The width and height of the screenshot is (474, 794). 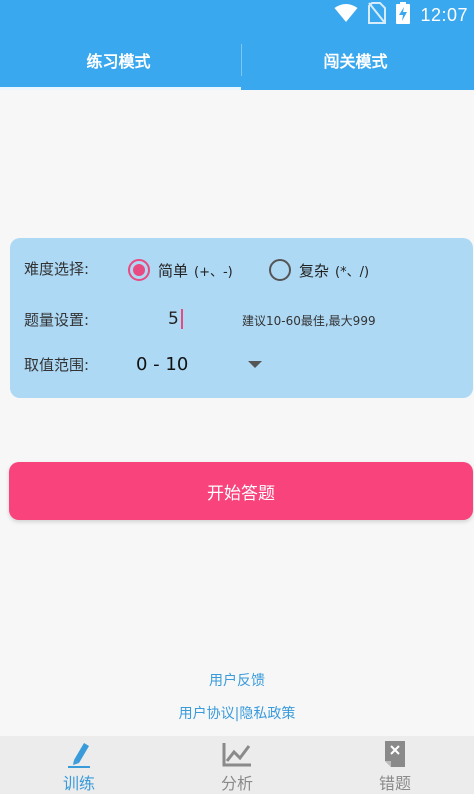 What do you see at coordinates (162, 364) in the screenshot?
I see `range-selected-value: 0 - 10` at bounding box center [162, 364].